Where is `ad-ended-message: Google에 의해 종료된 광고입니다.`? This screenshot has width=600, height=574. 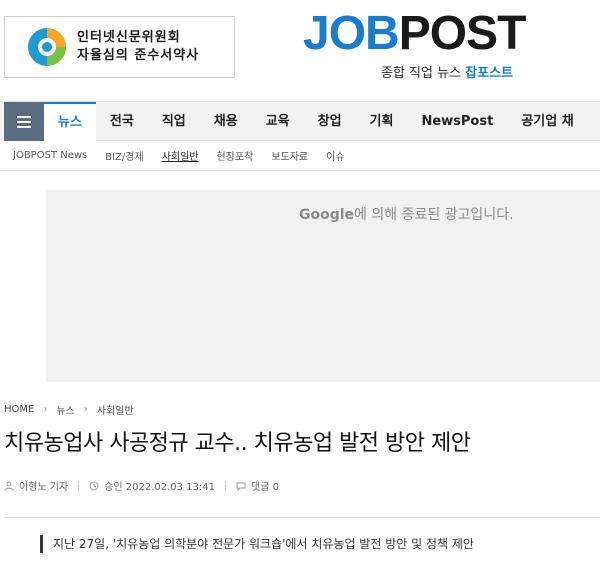 ad-ended-message: Google에 의해 종료된 광고입니다. is located at coordinates (406, 214).